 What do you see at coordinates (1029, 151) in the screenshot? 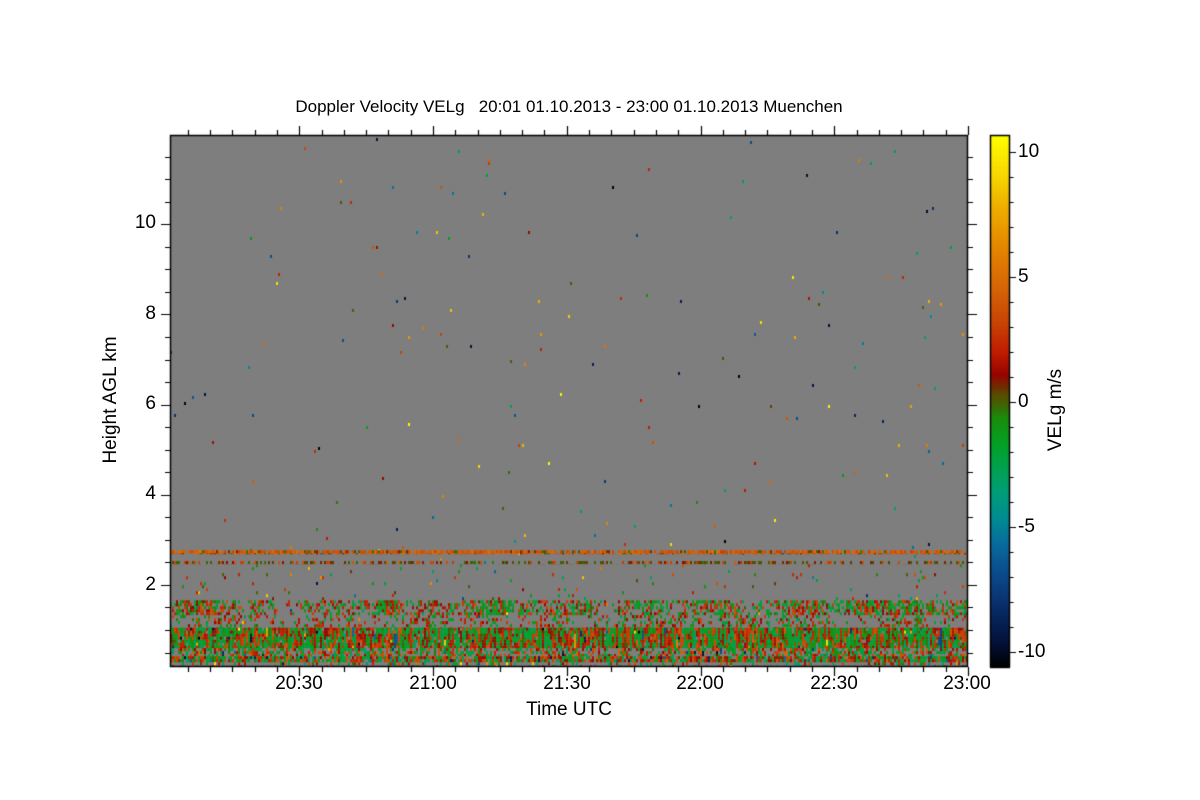
I see `colorbar-tick-label: 10` at bounding box center [1029, 151].